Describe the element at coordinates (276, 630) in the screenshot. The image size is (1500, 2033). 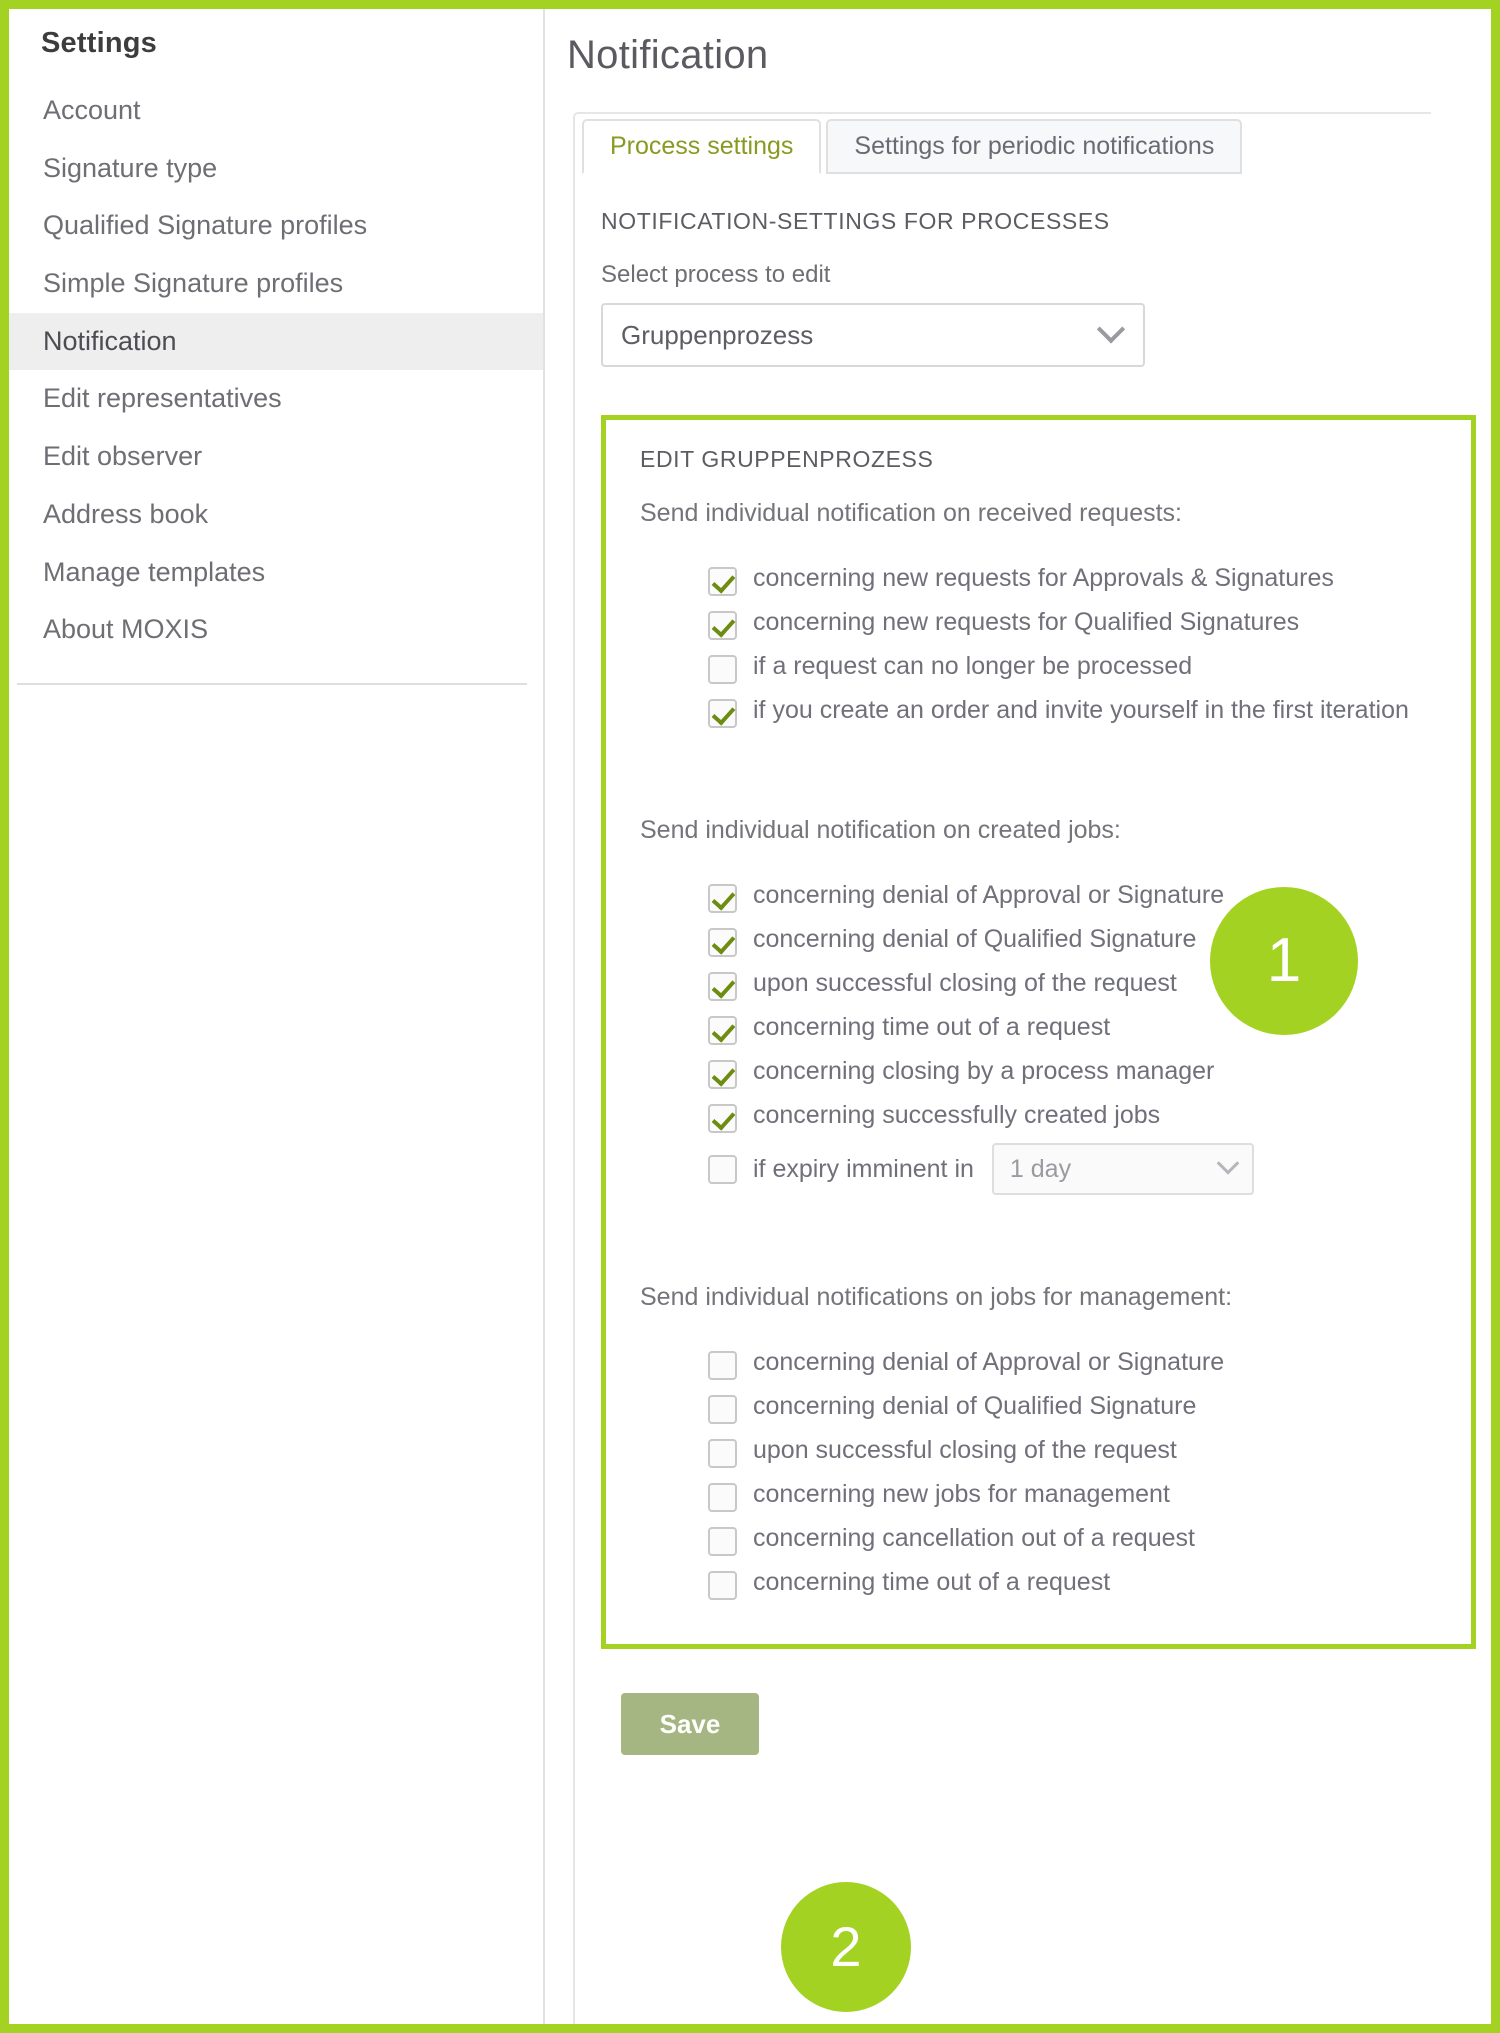
I see `sidebar-item-about-moxis: About MOXIS` at that location.